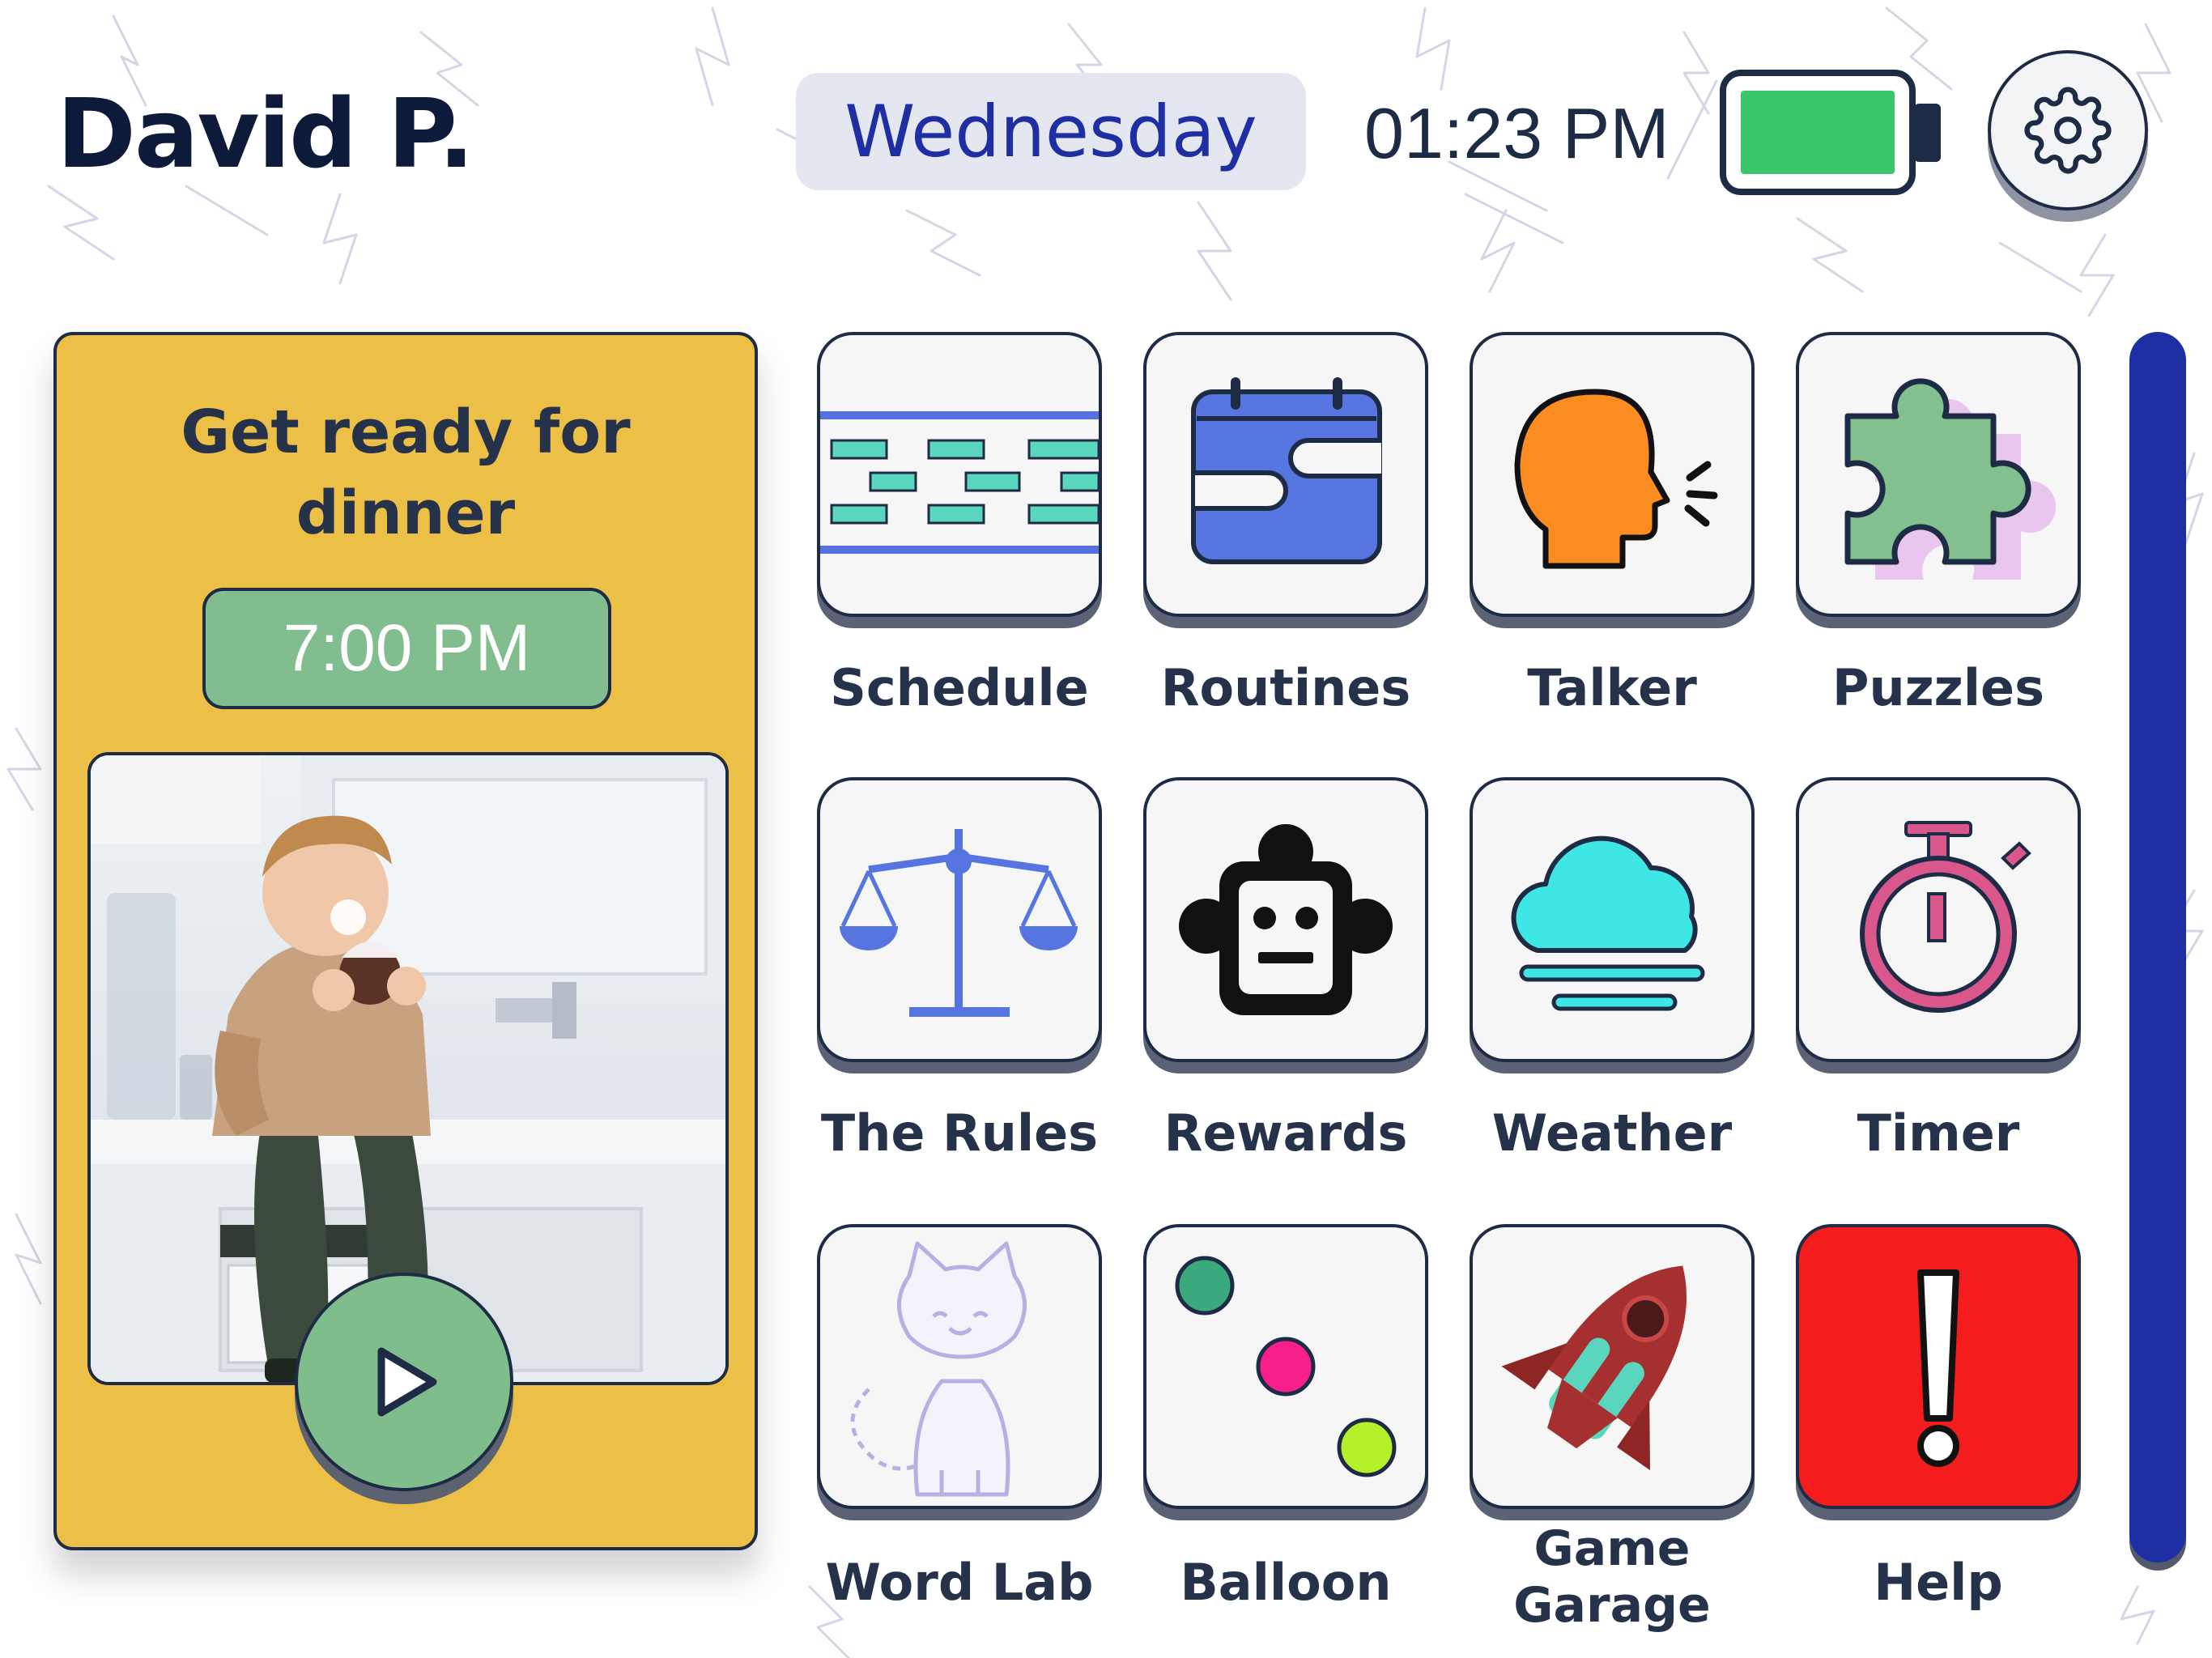 This screenshot has width=2212, height=1658. Describe the element at coordinates (1287, 470) in the screenshot. I see `calendar-icon` at that location.